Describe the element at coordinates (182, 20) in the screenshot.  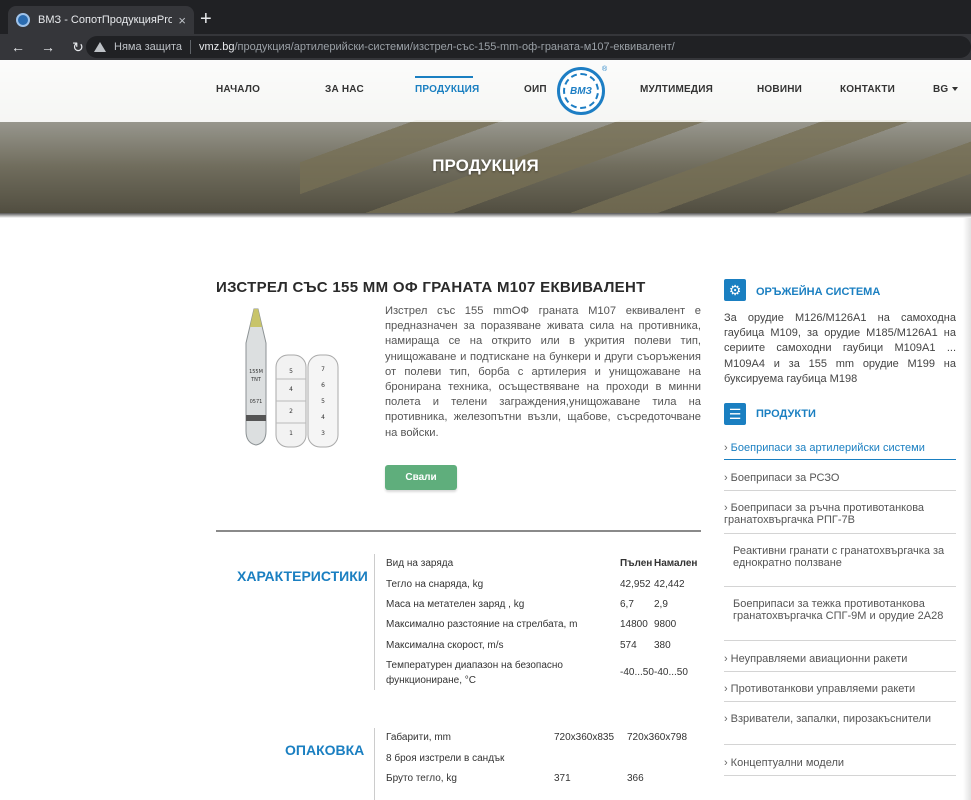
I see `tab-close-icon: ×` at that location.